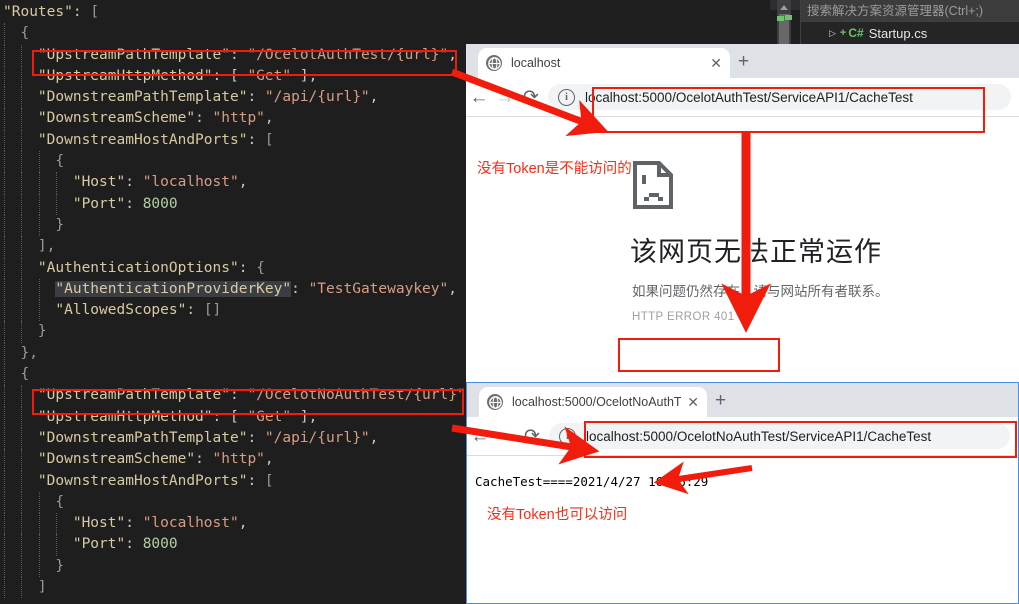 Image resolution: width=1019 pixels, height=604 pixels. Describe the element at coordinates (910, 33) in the screenshot. I see `solution-explorer-item-startup-cs: ▷ + C# Startup.cs` at that location.